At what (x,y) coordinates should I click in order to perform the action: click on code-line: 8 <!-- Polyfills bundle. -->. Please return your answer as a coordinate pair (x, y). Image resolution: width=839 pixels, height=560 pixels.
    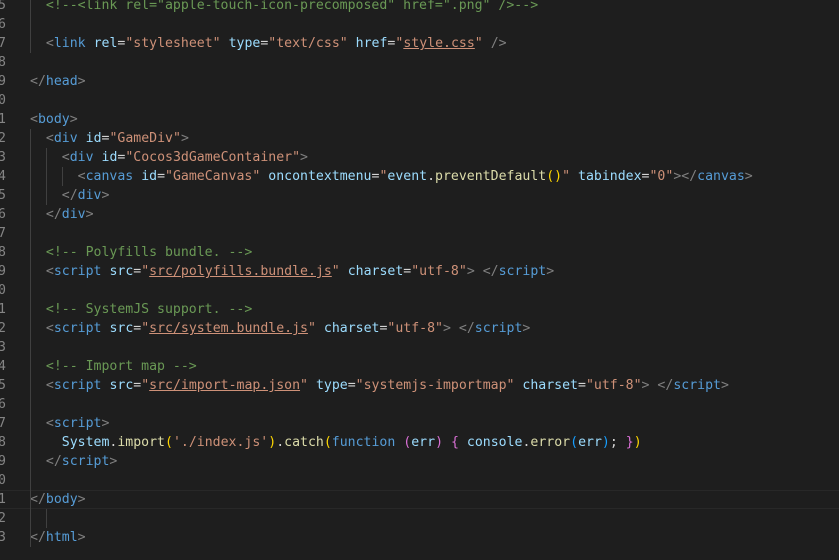
    Looking at the image, I should click on (419, 252).